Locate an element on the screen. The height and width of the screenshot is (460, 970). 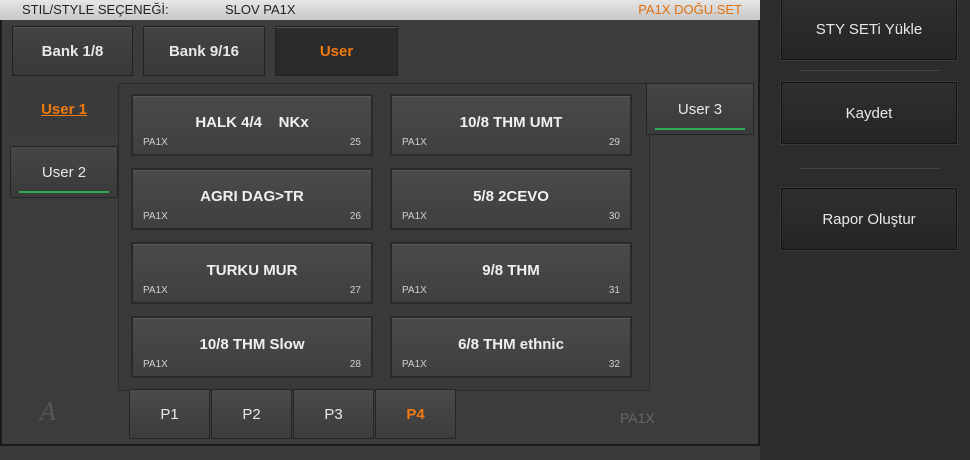
style-slot-26: AGRI DAG>TR PA1X 26 is located at coordinates (252, 199).